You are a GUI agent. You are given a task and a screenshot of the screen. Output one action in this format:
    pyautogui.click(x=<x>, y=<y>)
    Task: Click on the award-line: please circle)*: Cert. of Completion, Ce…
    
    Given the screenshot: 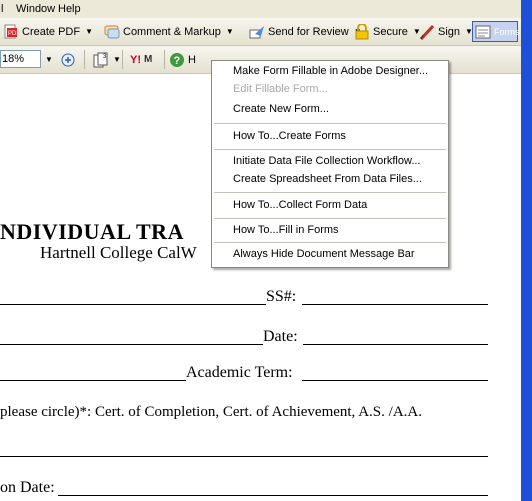 What is the action you would take?
    pyautogui.click(x=211, y=412)
    